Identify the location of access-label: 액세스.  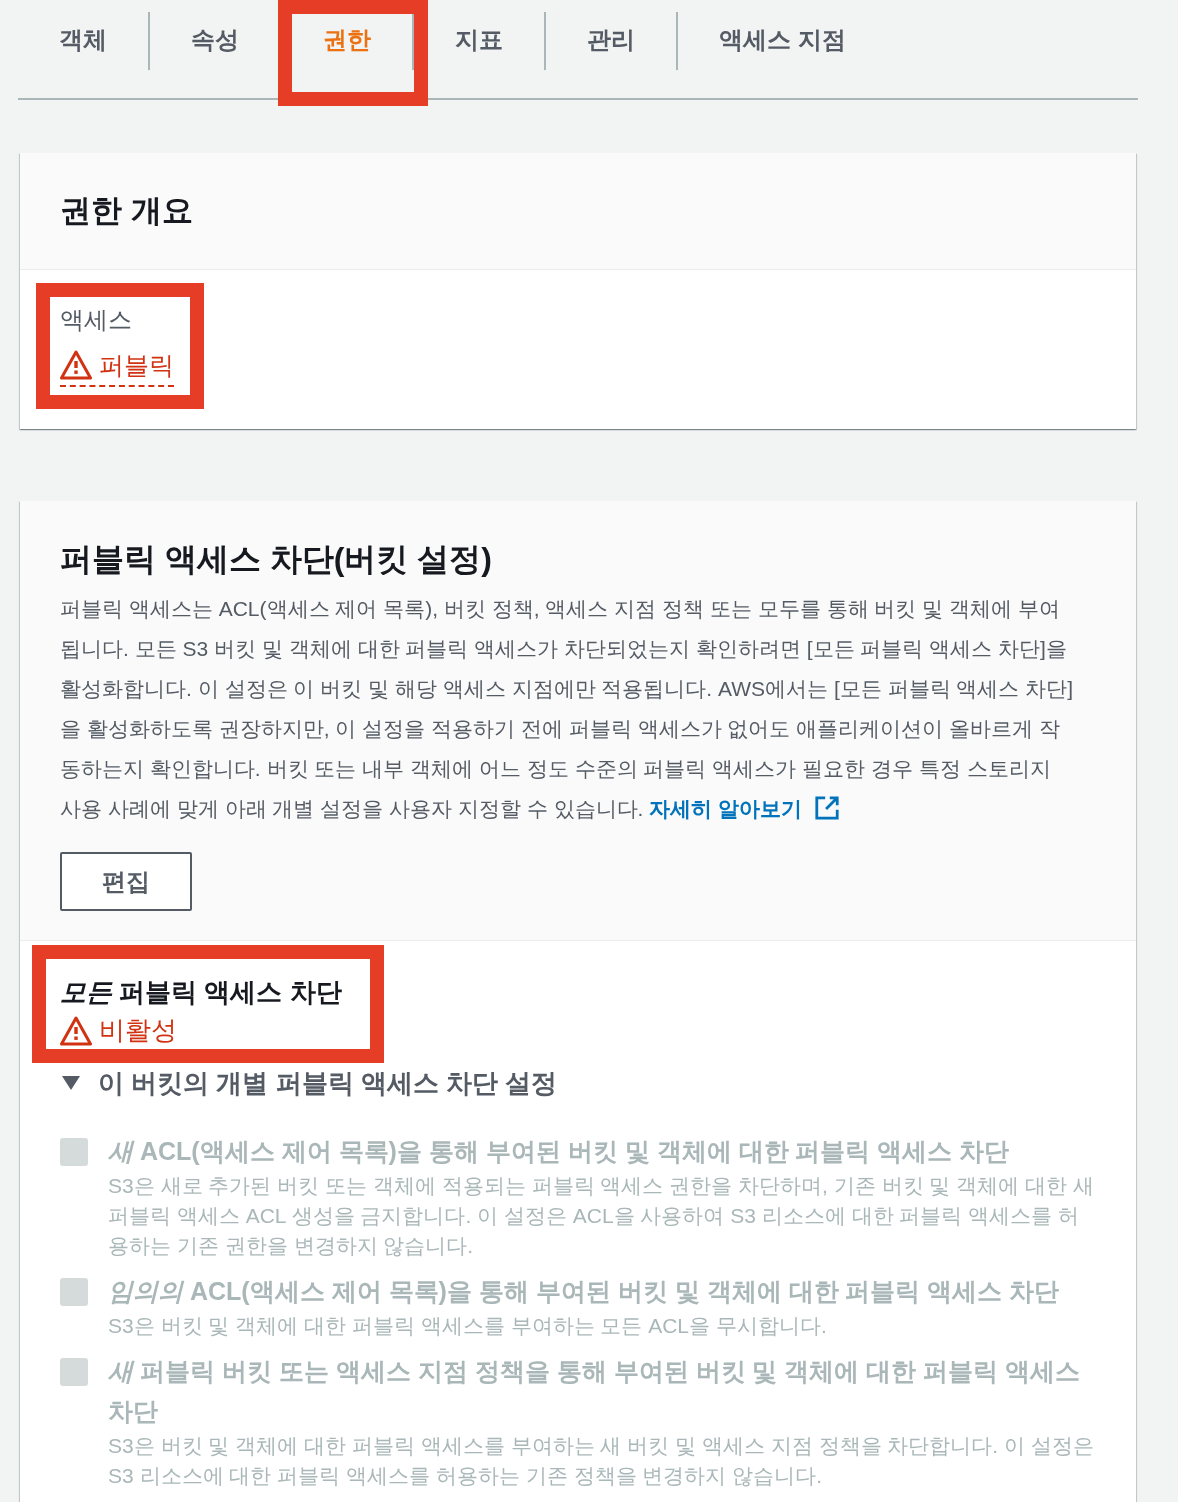
(96, 320).